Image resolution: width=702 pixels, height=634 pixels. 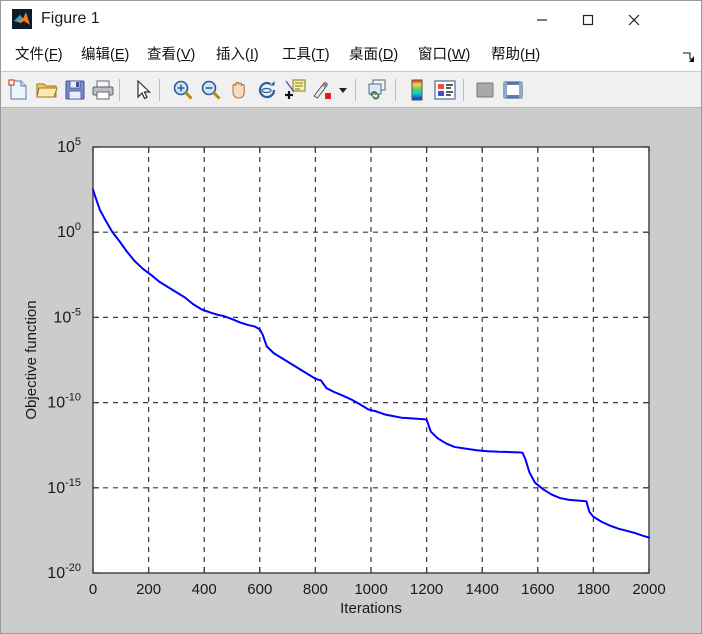 I want to click on menu-item-tools: 工具(T), so click(x=306, y=55).